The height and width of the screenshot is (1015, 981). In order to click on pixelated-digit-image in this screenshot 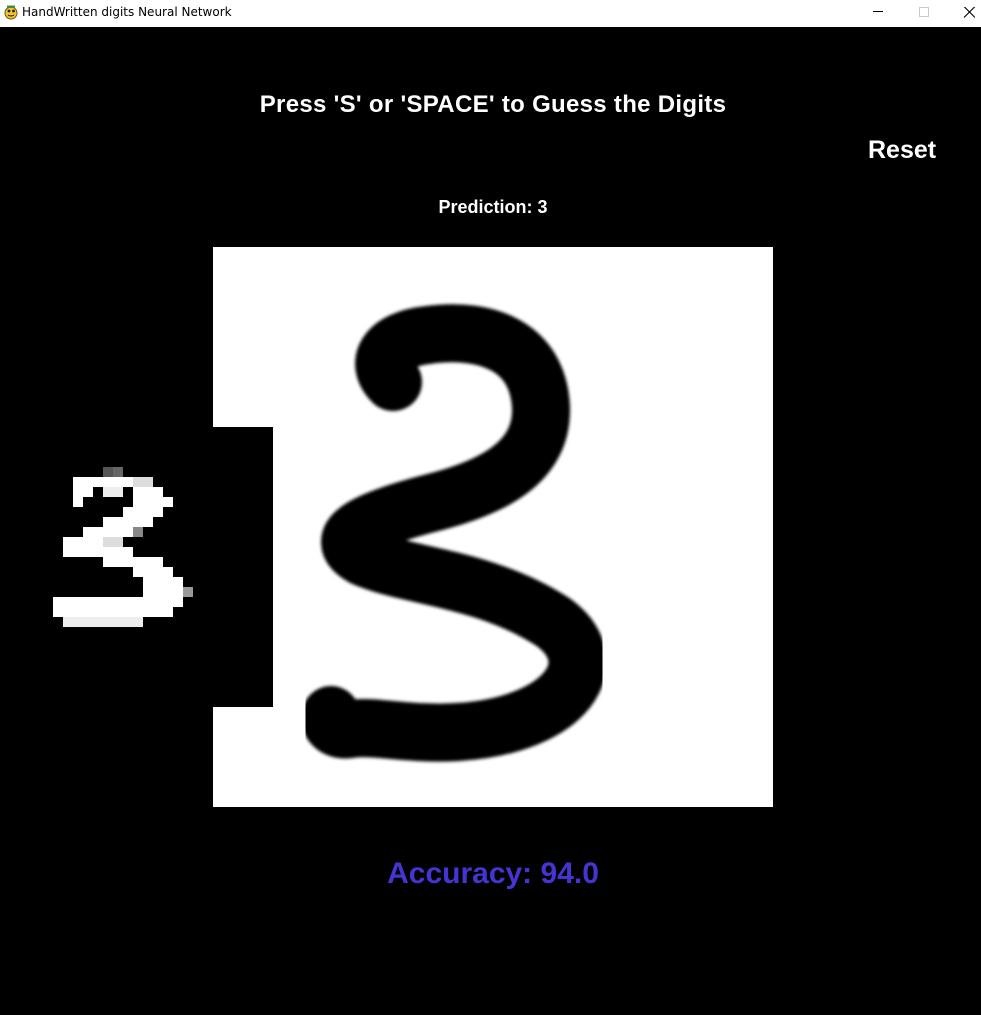, I will do `click(123, 547)`.